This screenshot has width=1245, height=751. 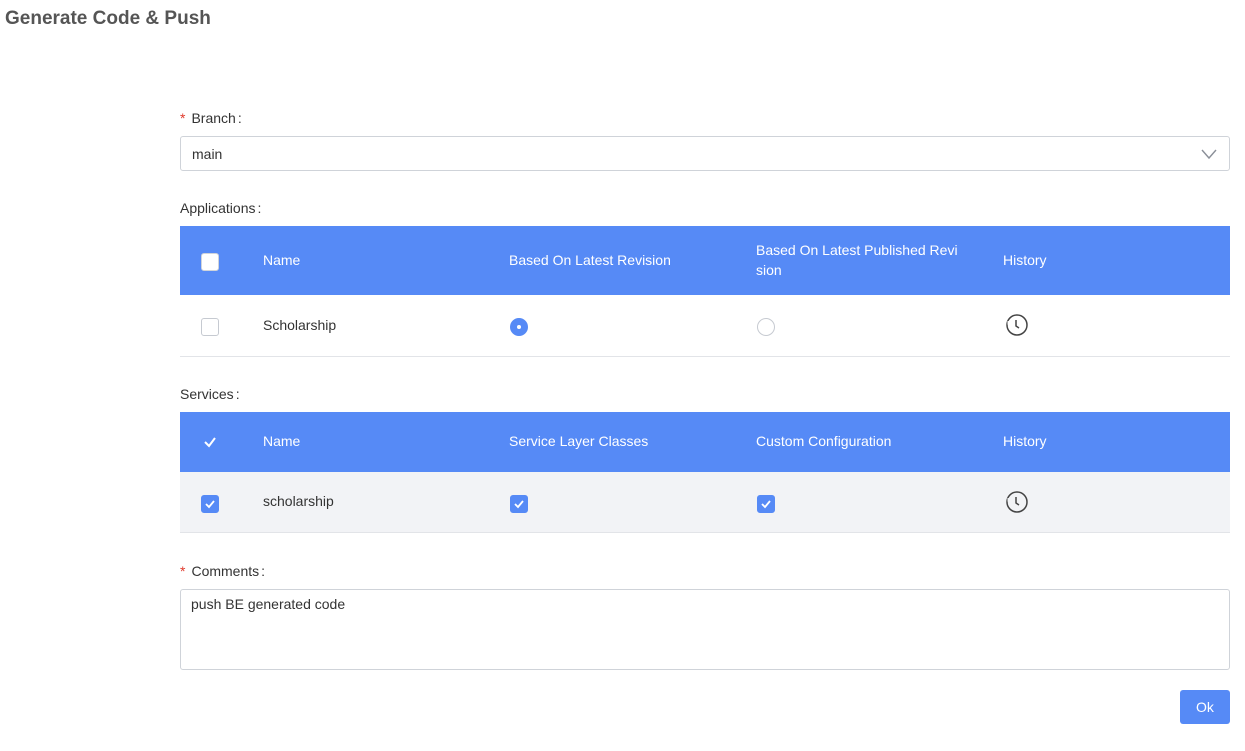 What do you see at coordinates (705, 502) in the screenshot?
I see `table-row: scholarship` at bounding box center [705, 502].